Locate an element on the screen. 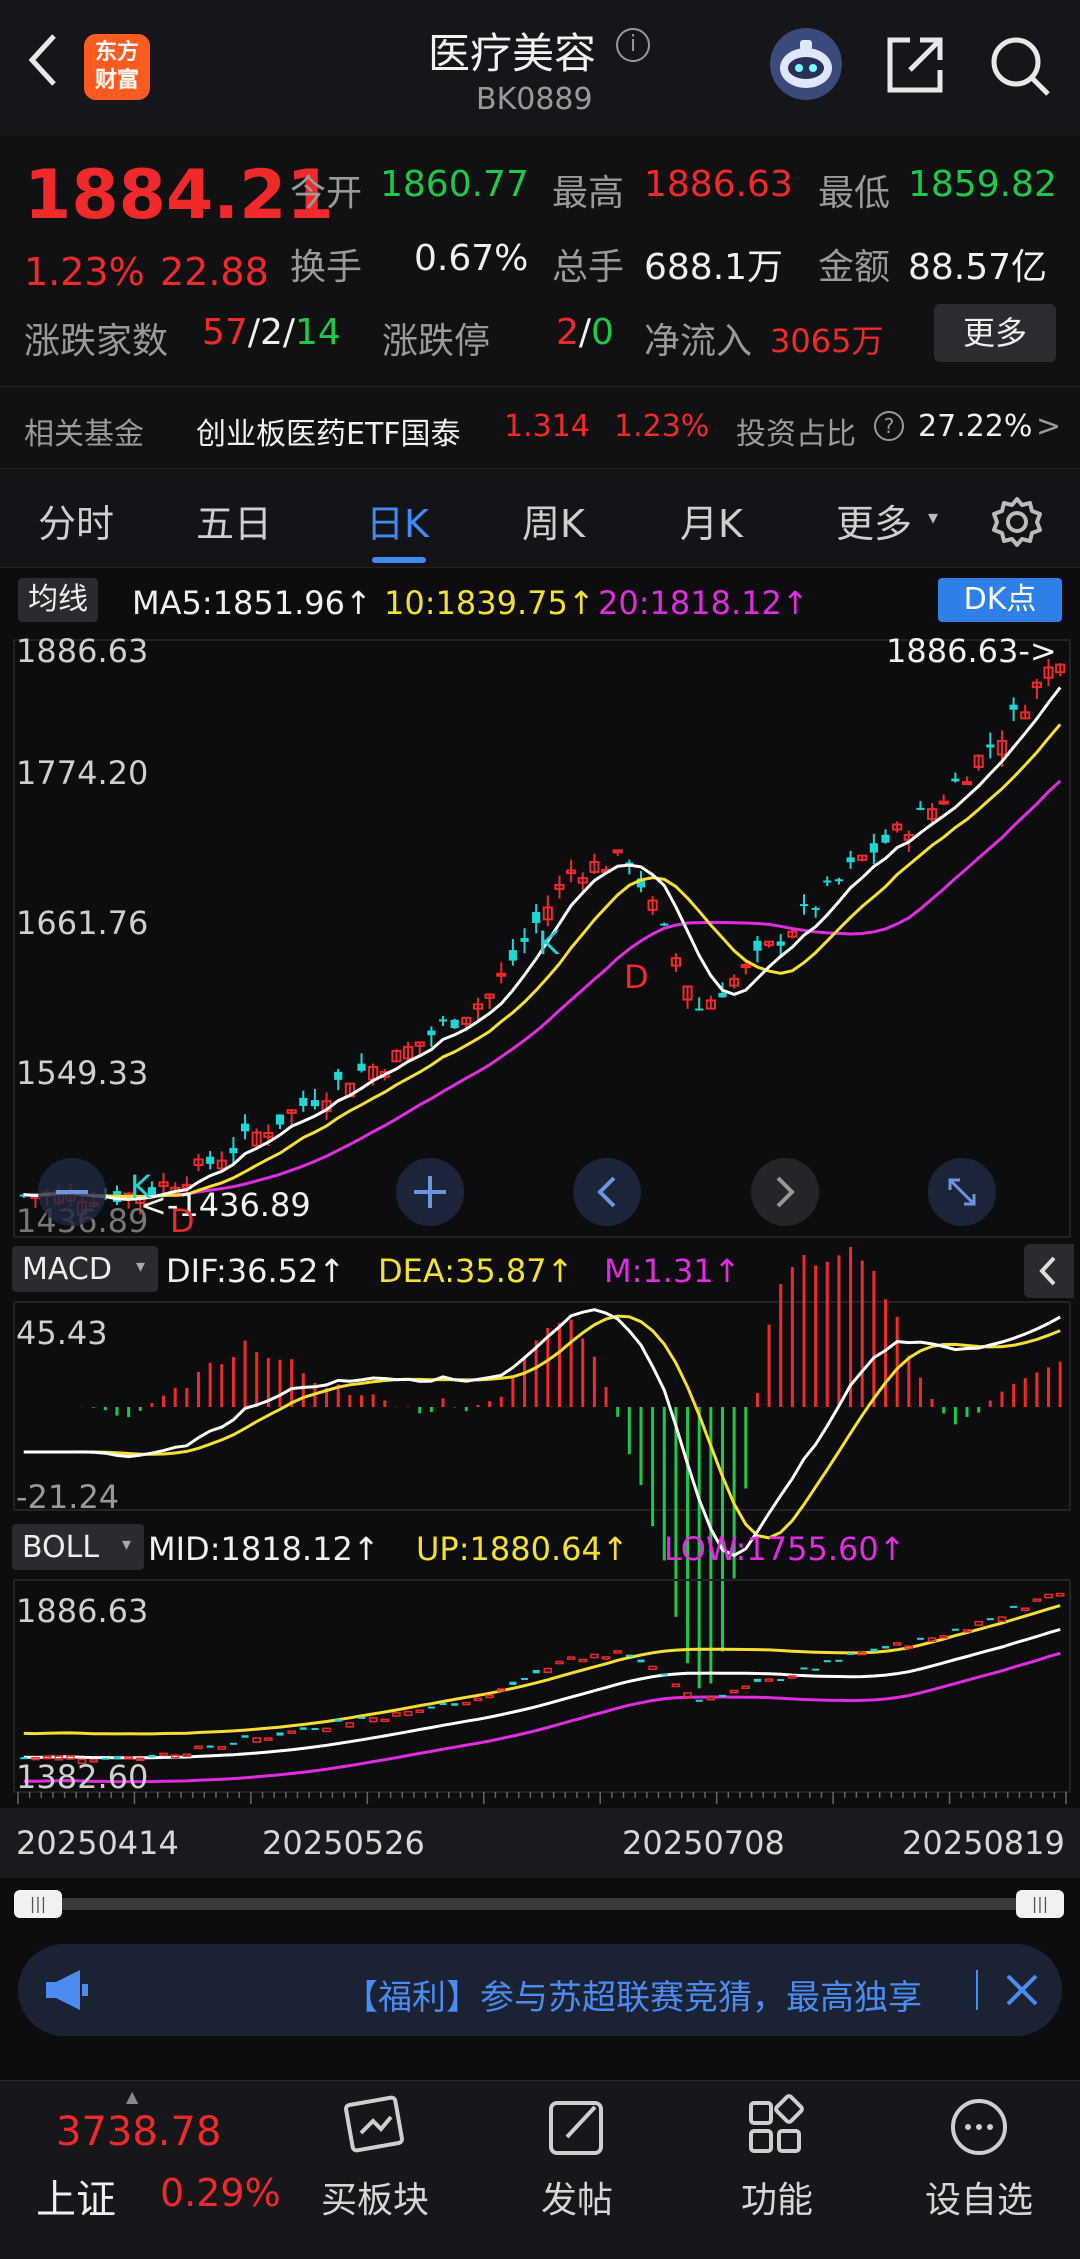  banner-divider is located at coordinates (977, 1990).